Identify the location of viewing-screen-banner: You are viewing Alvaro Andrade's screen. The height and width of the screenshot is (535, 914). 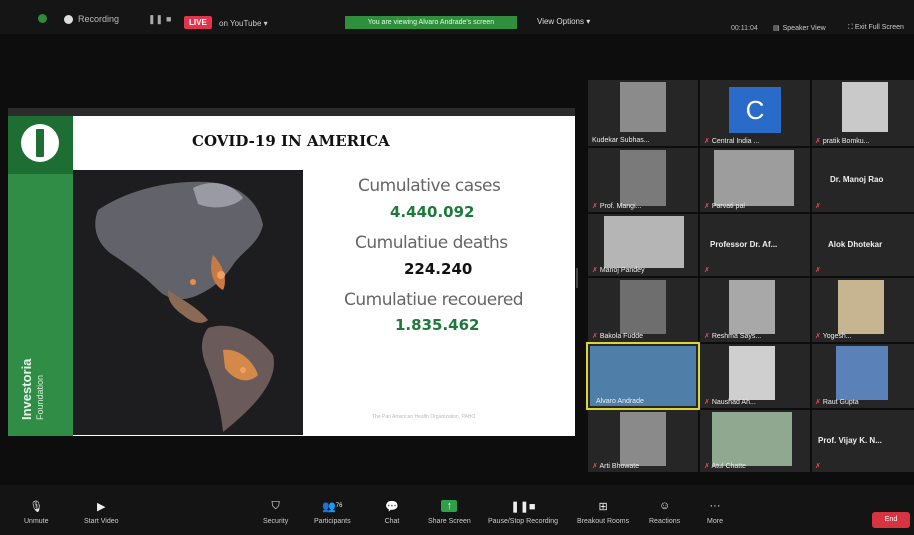
(431, 22).